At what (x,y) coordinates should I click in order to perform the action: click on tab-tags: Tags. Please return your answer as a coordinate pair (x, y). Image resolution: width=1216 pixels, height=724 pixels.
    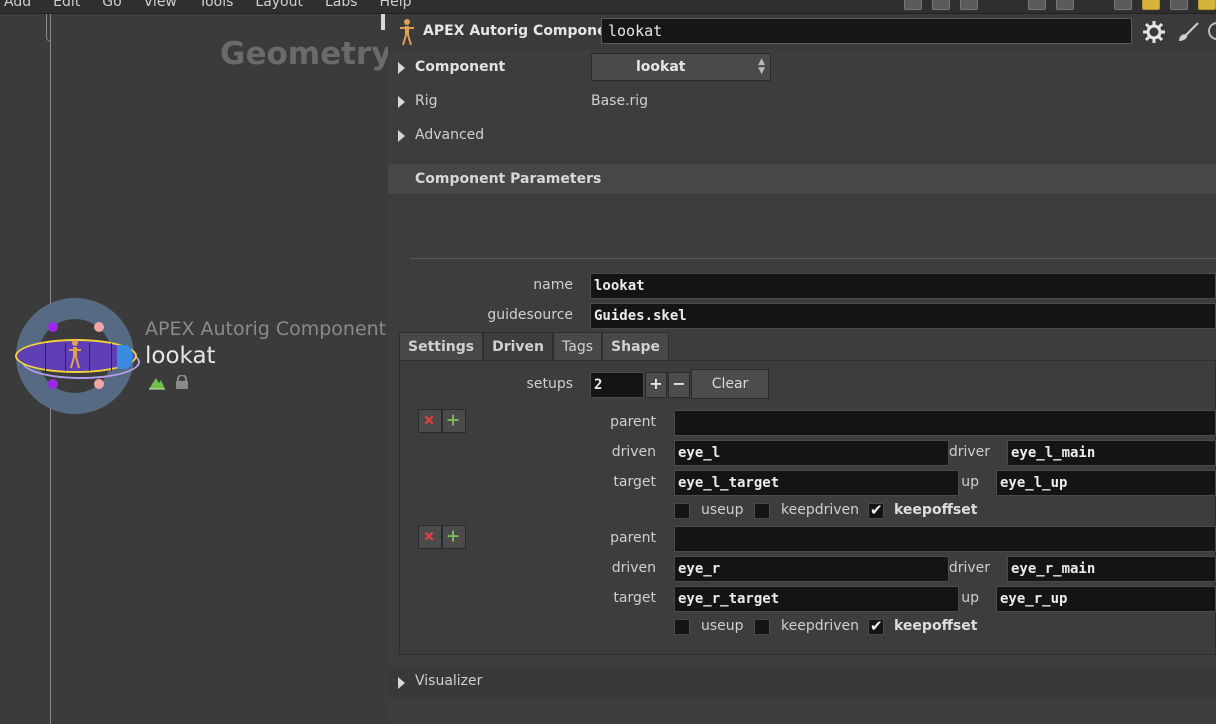
    Looking at the image, I should click on (578, 346).